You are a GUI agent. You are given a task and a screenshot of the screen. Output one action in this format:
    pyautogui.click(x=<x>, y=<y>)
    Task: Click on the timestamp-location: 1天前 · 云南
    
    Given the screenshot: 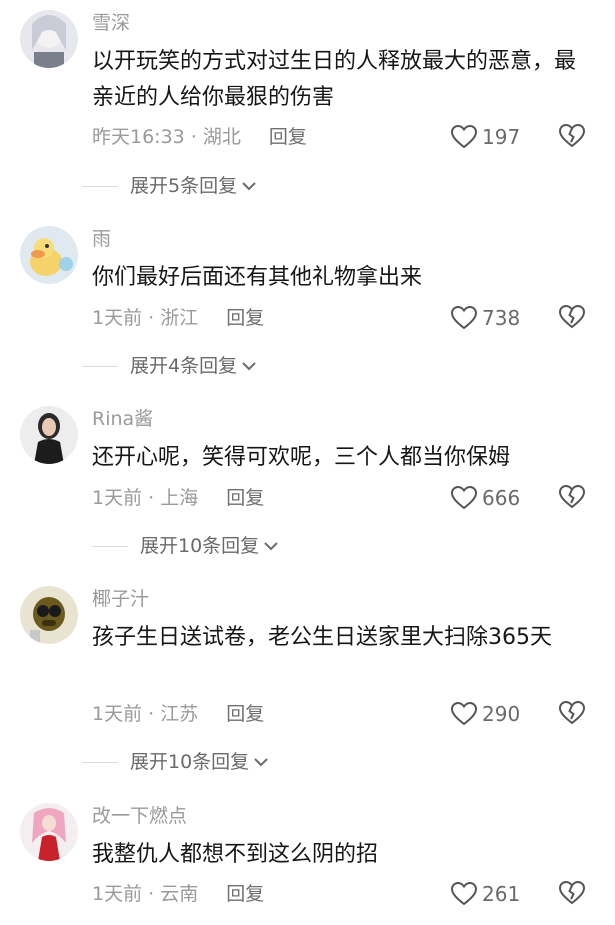 What is the action you would take?
    pyautogui.click(x=145, y=894)
    